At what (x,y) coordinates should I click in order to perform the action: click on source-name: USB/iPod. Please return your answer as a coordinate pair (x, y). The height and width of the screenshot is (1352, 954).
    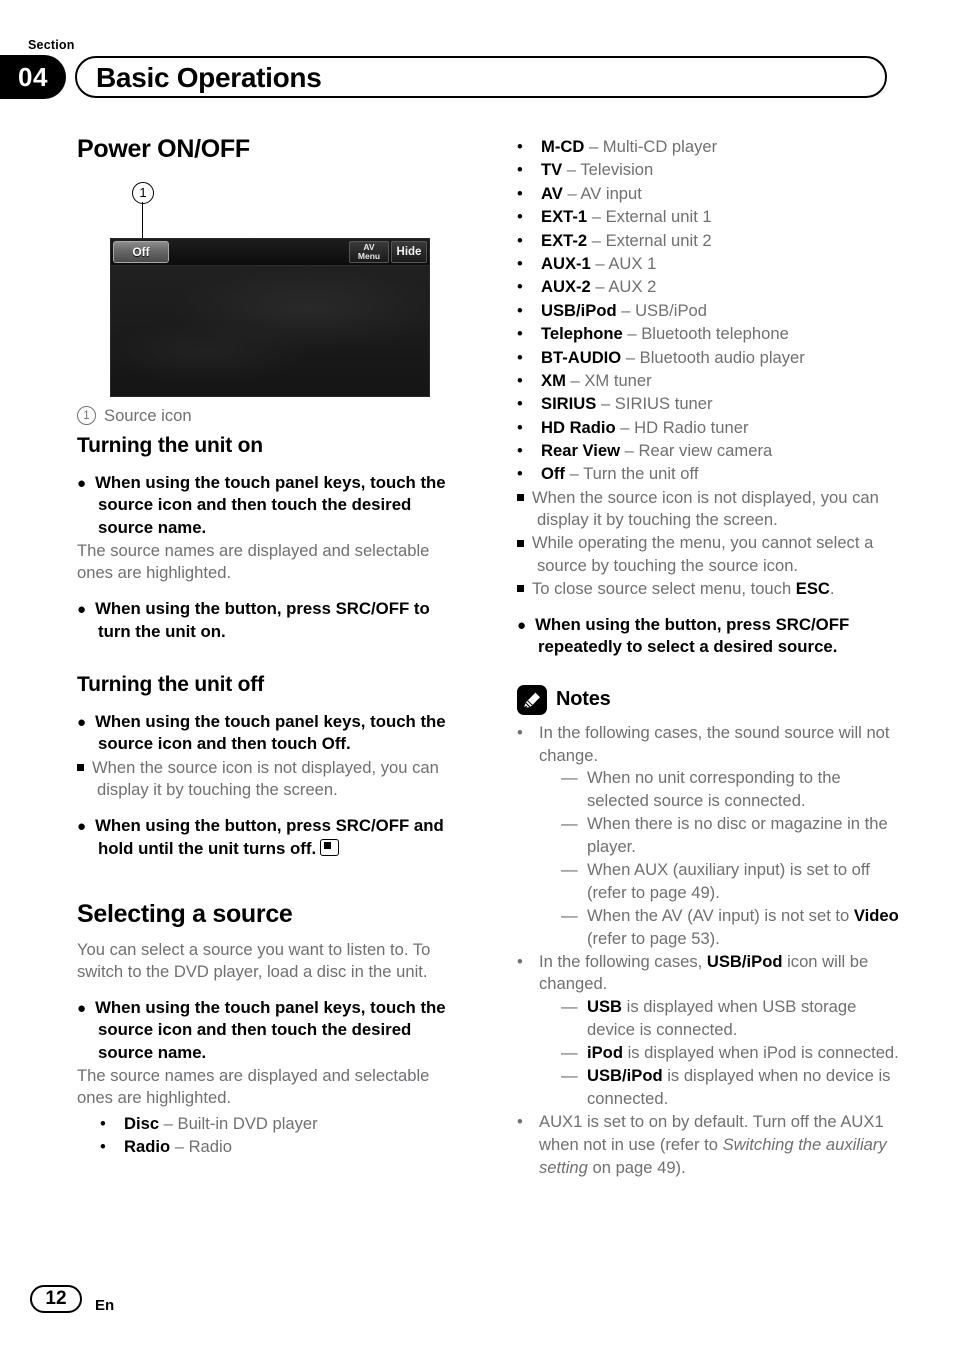
    Looking at the image, I should click on (579, 310).